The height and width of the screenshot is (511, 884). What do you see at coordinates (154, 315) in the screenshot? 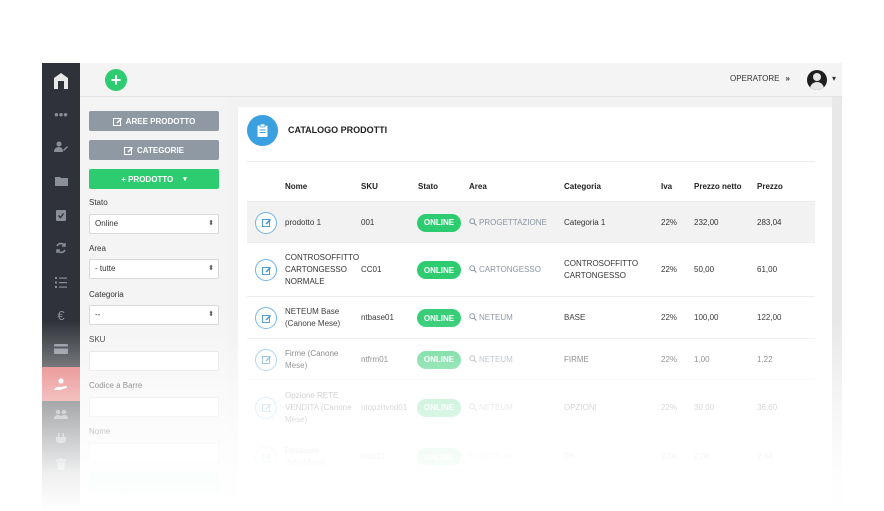
I see `categoria-select: -- ⬍` at bounding box center [154, 315].